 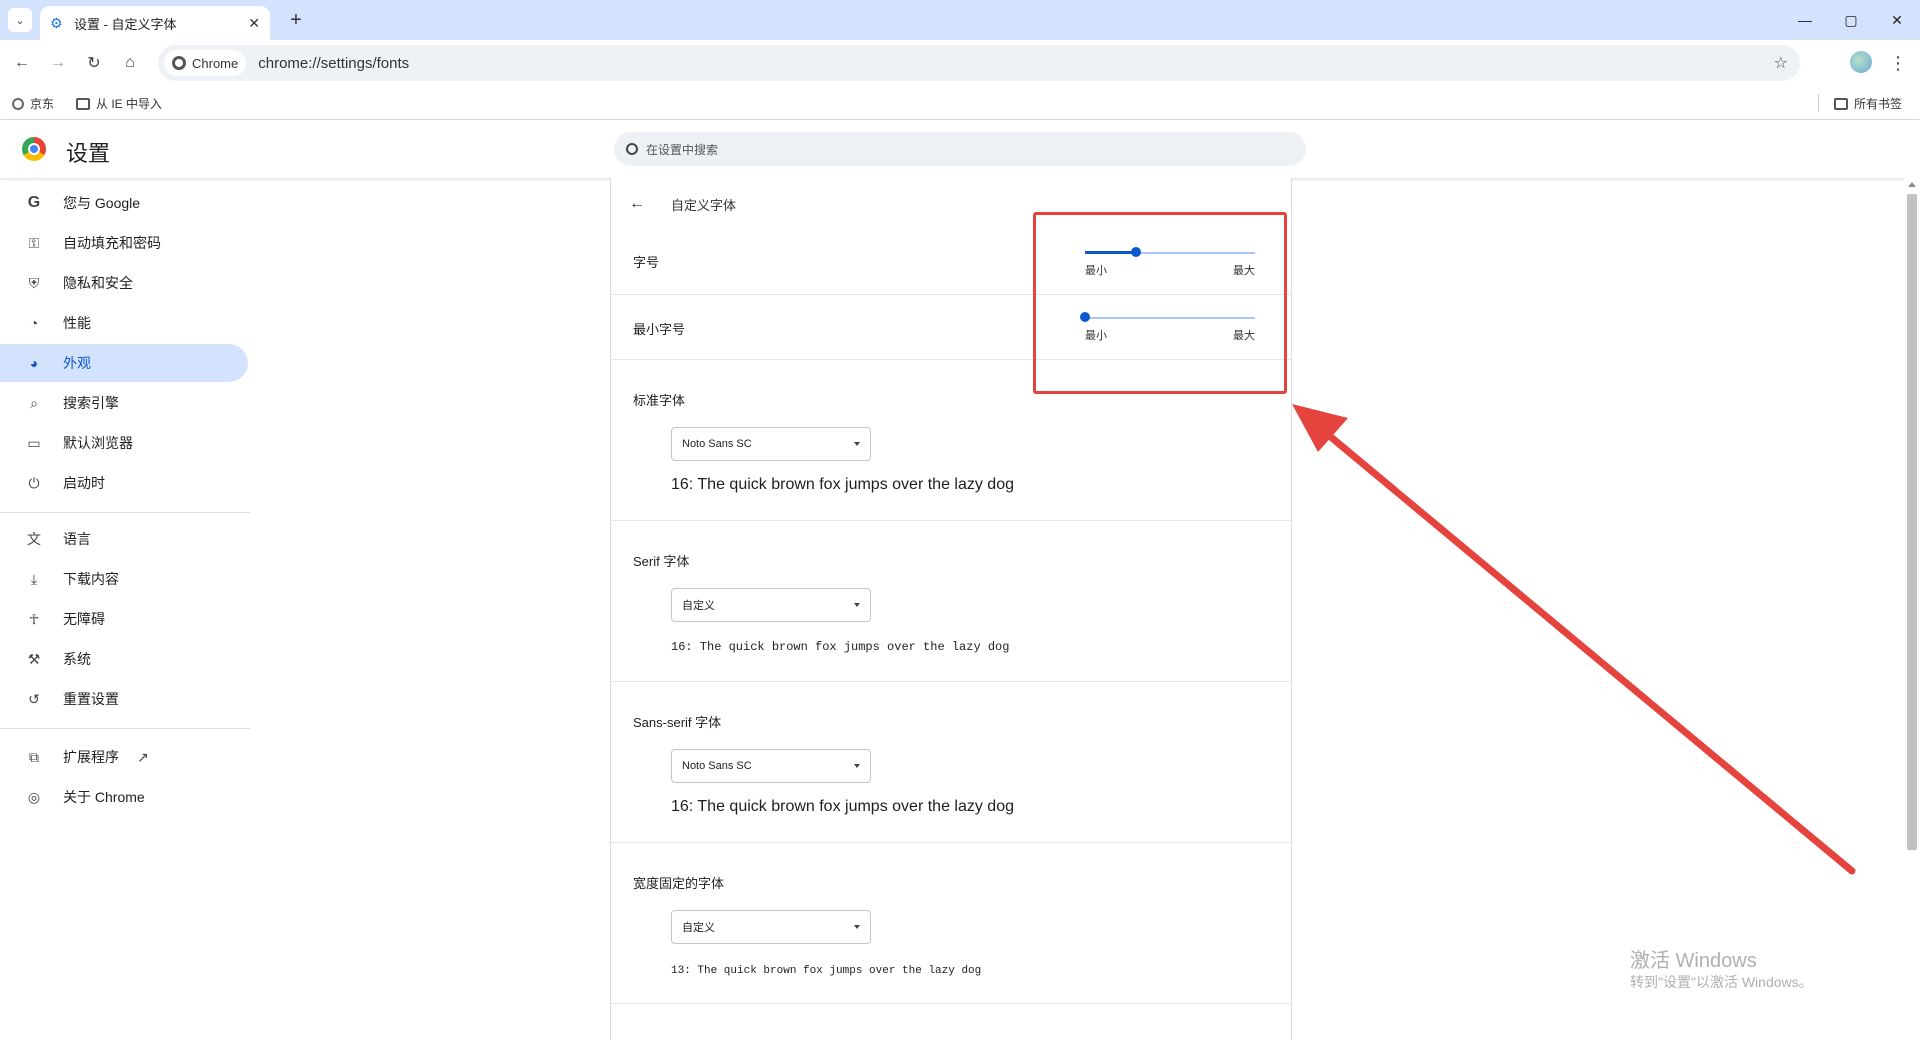 I want to click on serif-font-select: 自定义, so click(x=771, y=605).